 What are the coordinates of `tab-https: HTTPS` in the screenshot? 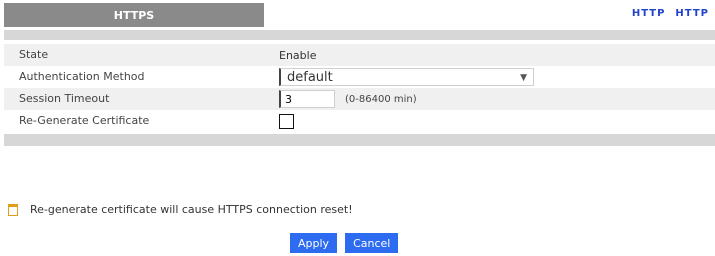 It's located at (134, 15).